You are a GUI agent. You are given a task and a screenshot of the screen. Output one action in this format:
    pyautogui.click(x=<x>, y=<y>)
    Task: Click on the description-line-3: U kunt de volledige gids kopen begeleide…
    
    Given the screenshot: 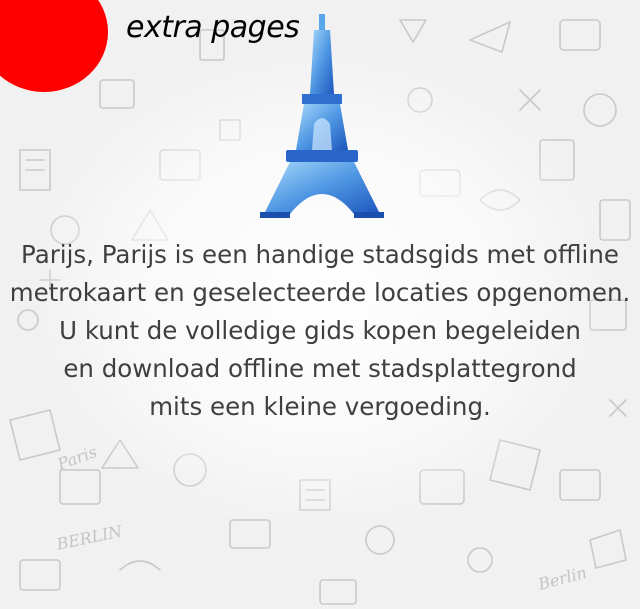 What is the action you would take?
    pyautogui.click(x=320, y=330)
    